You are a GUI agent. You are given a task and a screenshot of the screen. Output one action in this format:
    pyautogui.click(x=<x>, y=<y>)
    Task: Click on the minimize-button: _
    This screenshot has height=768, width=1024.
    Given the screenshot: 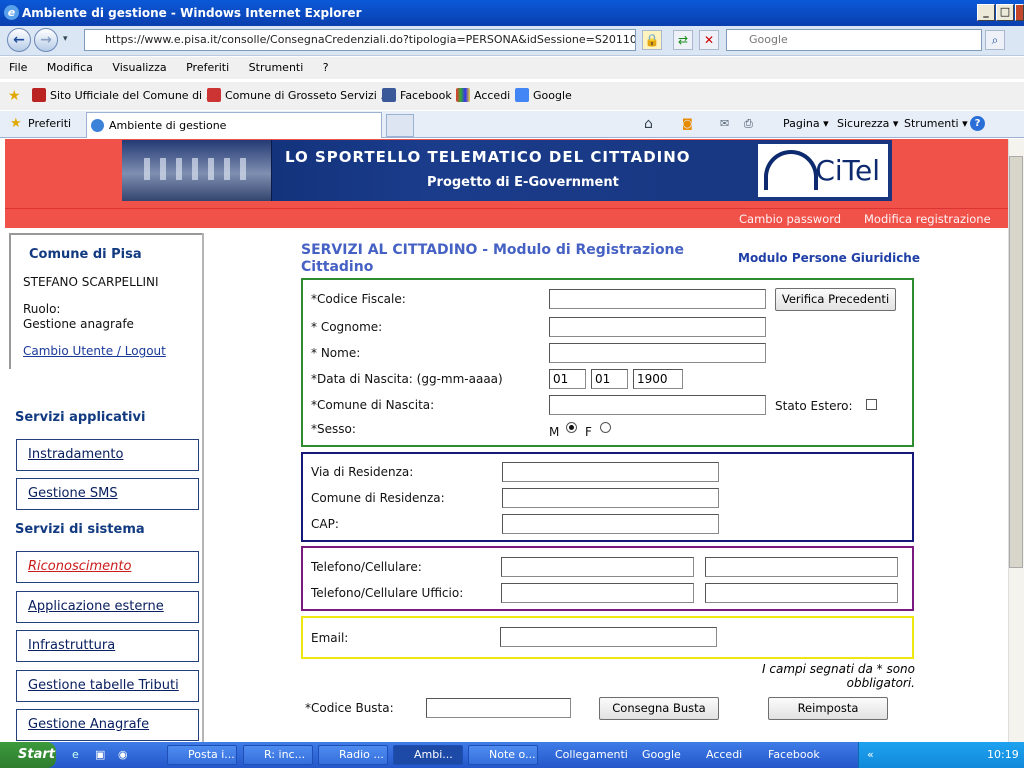 What is the action you would take?
    pyautogui.click(x=986, y=12)
    